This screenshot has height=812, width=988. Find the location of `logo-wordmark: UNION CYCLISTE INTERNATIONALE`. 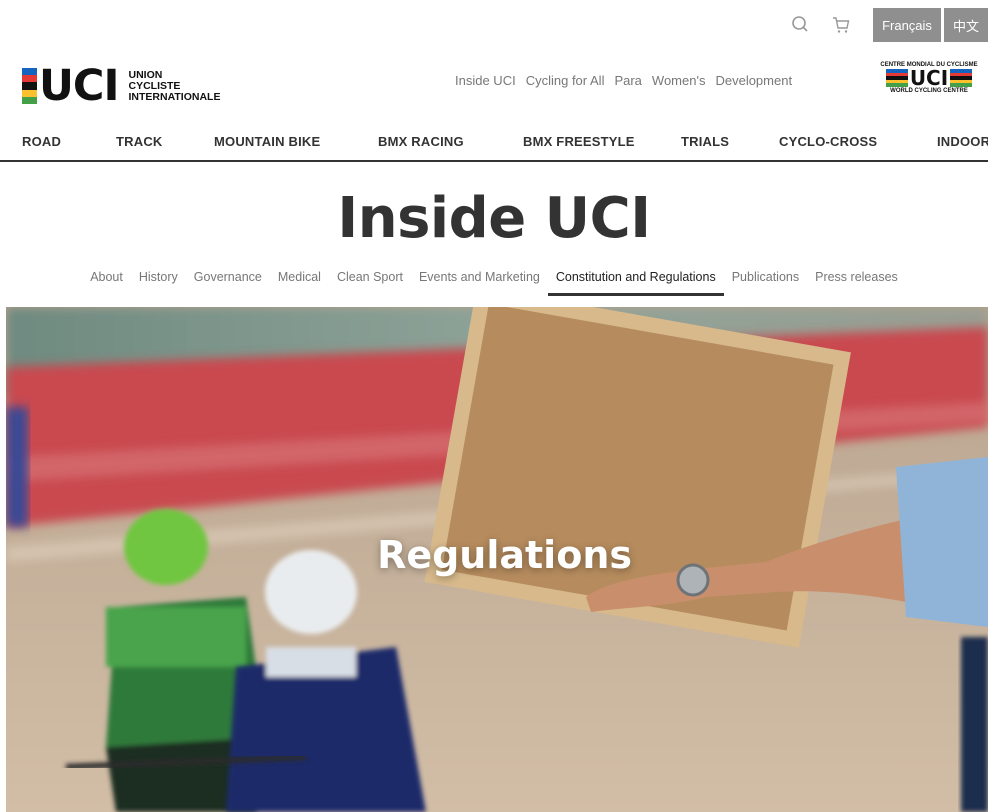

logo-wordmark: UNION CYCLISTE INTERNATIONALE is located at coordinates (174, 85).